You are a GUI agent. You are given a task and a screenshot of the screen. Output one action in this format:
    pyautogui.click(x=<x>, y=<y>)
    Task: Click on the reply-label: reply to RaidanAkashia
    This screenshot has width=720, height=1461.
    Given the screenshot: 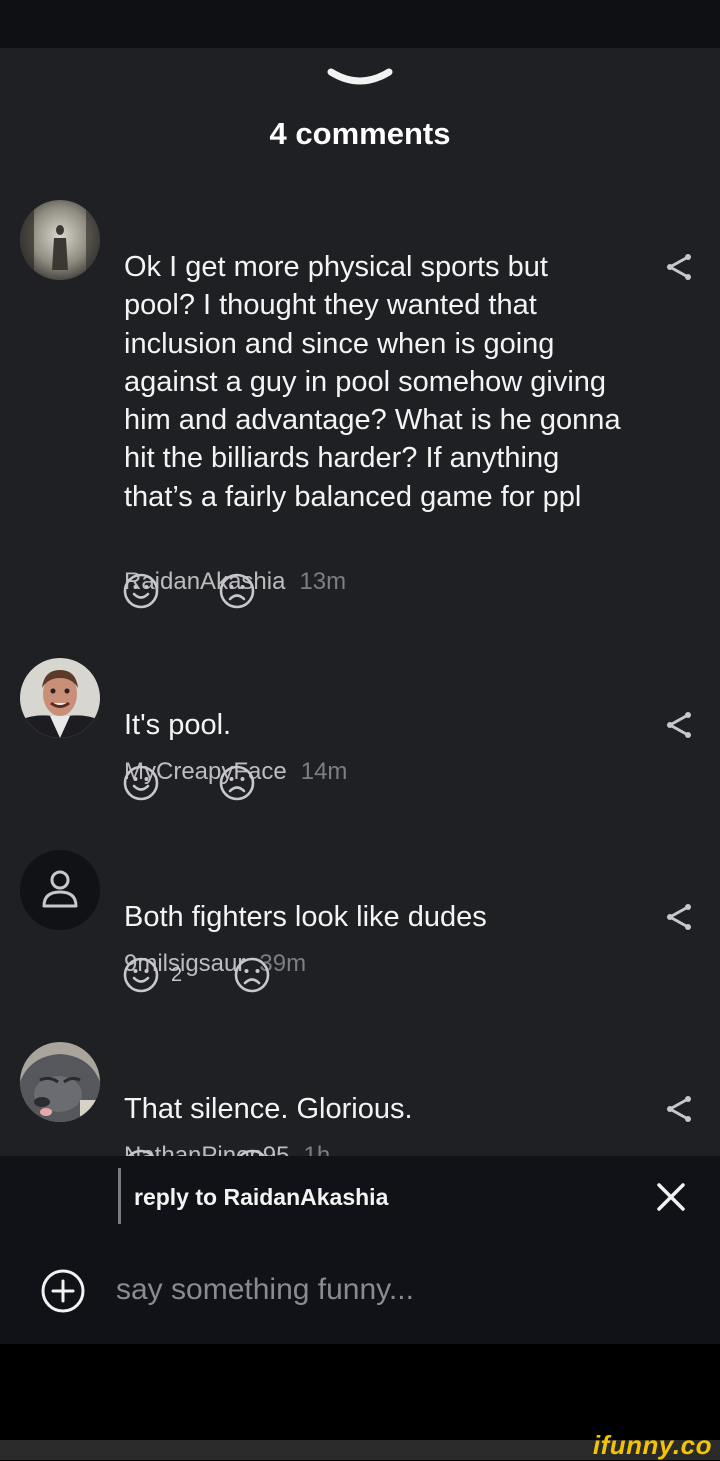 What is the action you would take?
    pyautogui.click(x=261, y=1197)
    